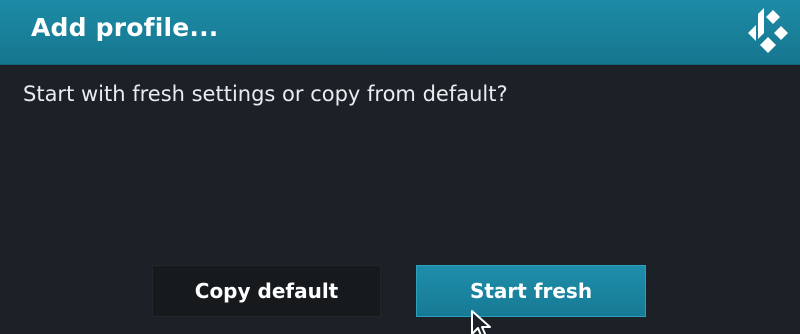 The height and width of the screenshot is (334, 800). I want to click on mouse-pointer-icon, so click(481, 322).